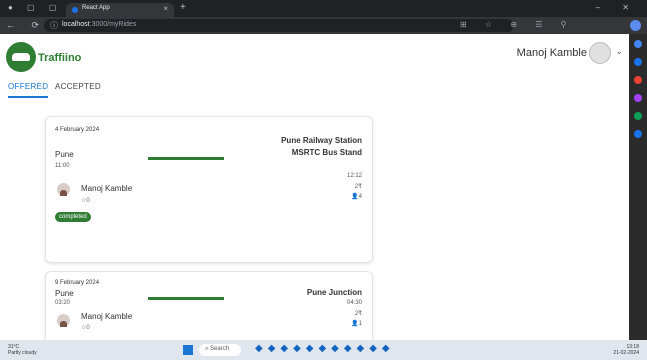  I want to click on ride-end-time: 12:12, so click(354, 176).